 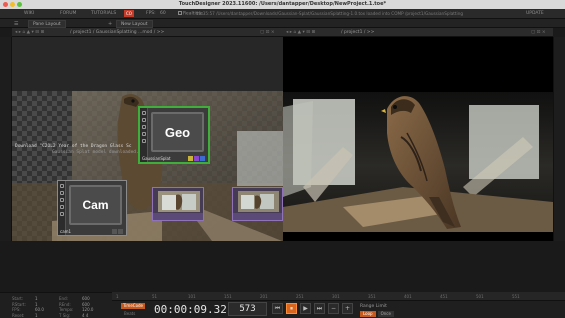 I want to click on tab-pane-layout: Pane Layout, so click(x=47, y=24).